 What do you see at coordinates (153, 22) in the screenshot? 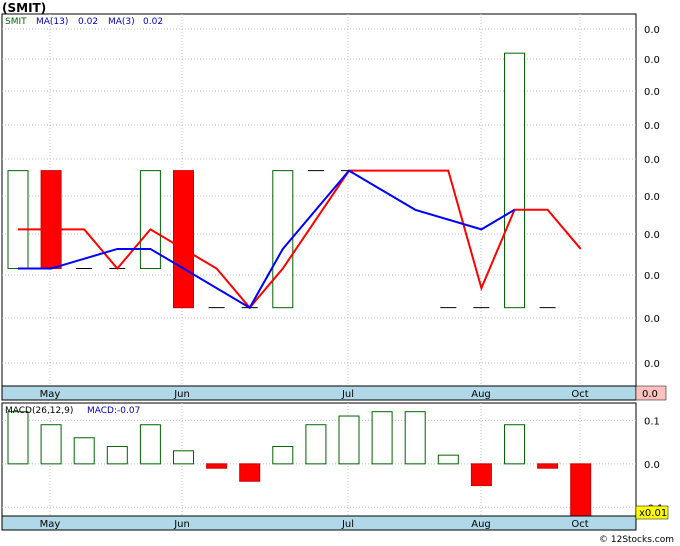
I see `legend-ma3-value: 0.02` at bounding box center [153, 22].